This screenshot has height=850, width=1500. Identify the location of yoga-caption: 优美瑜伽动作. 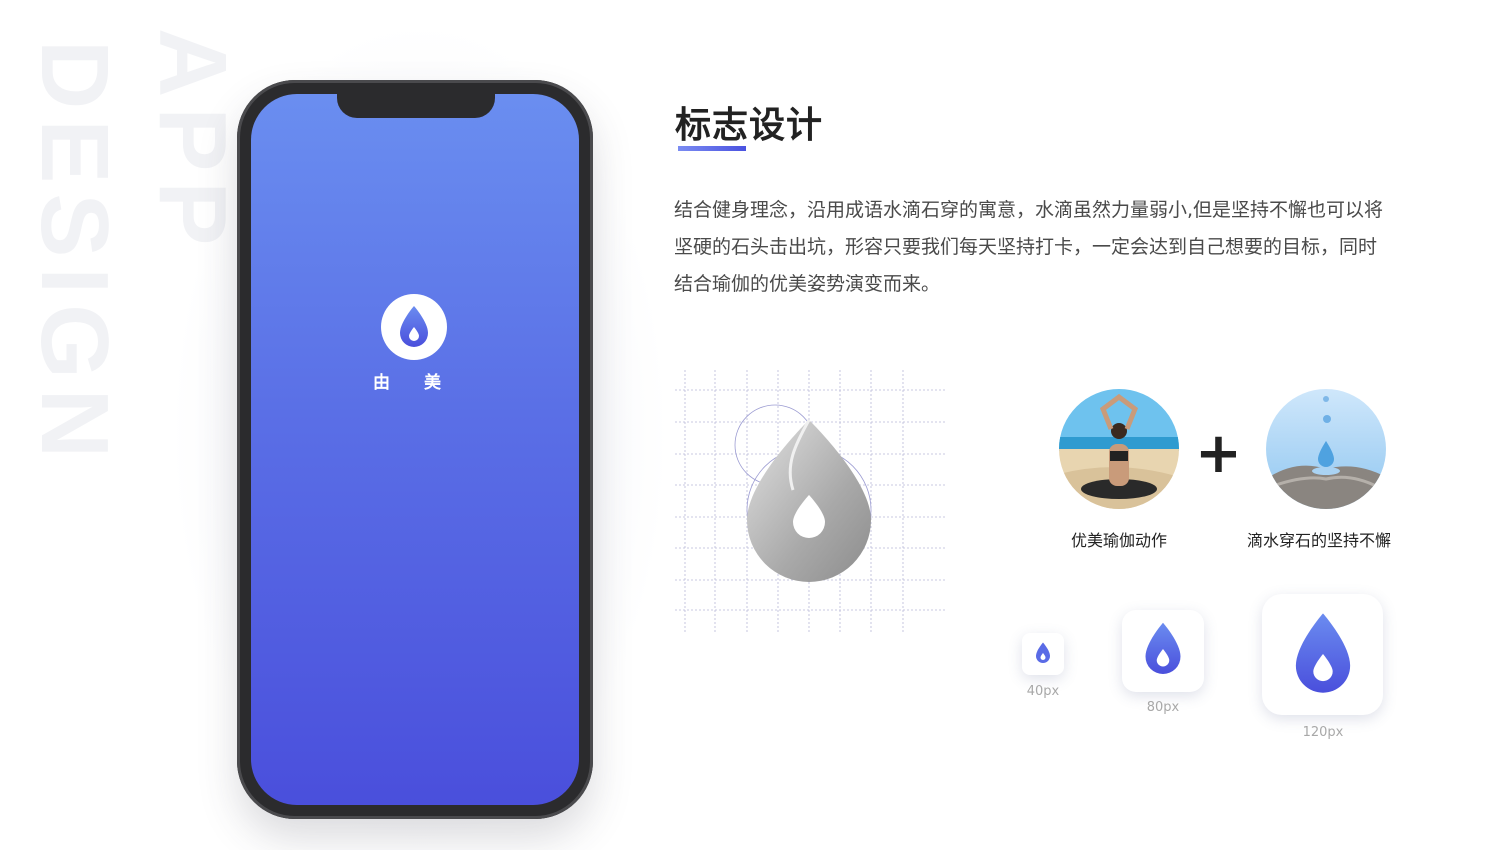
(1118, 540).